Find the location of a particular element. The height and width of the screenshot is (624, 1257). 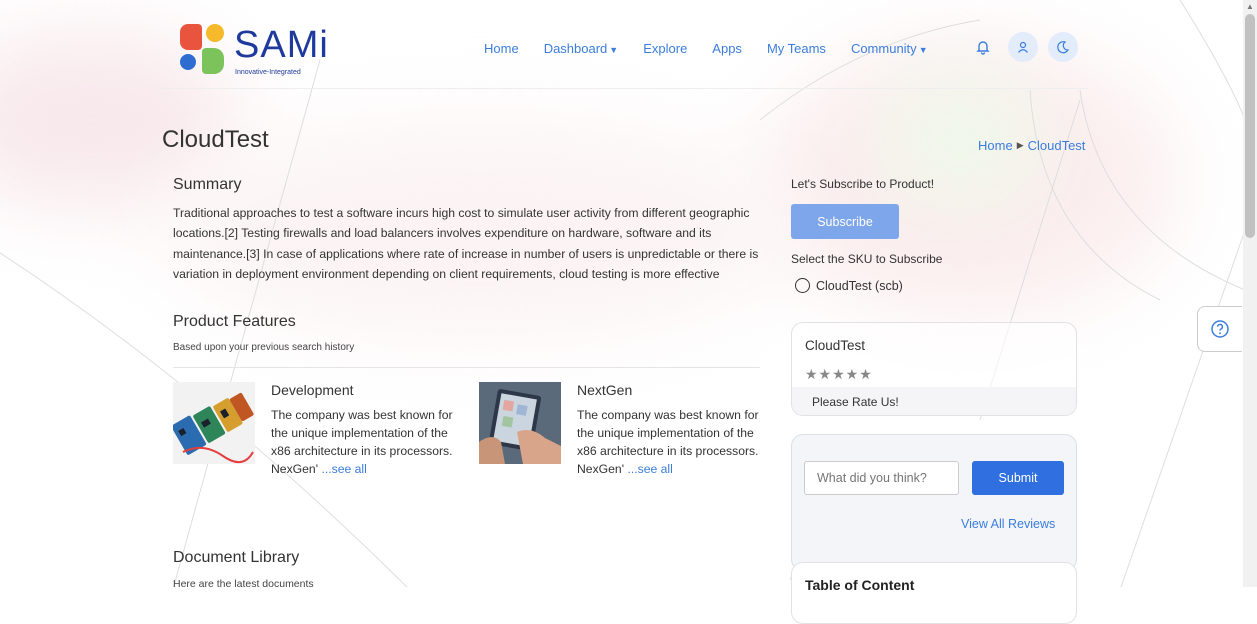

star-rating: ★★★★★ is located at coordinates (839, 374).